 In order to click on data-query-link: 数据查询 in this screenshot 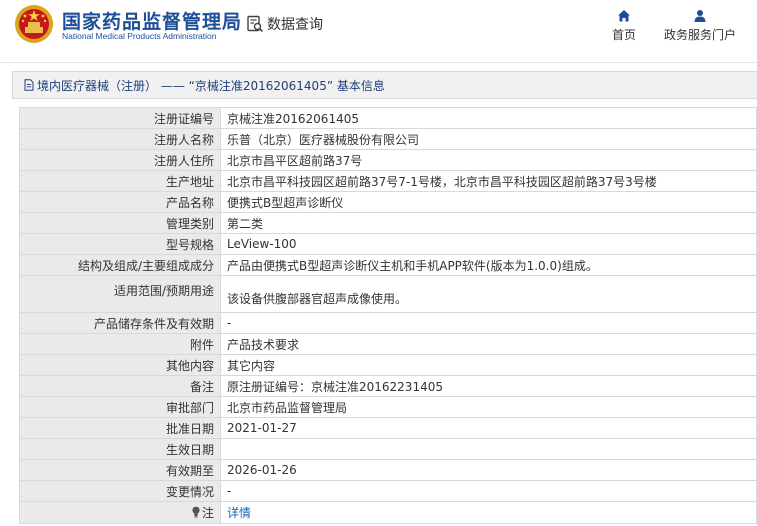, I will do `click(284, 24)`.